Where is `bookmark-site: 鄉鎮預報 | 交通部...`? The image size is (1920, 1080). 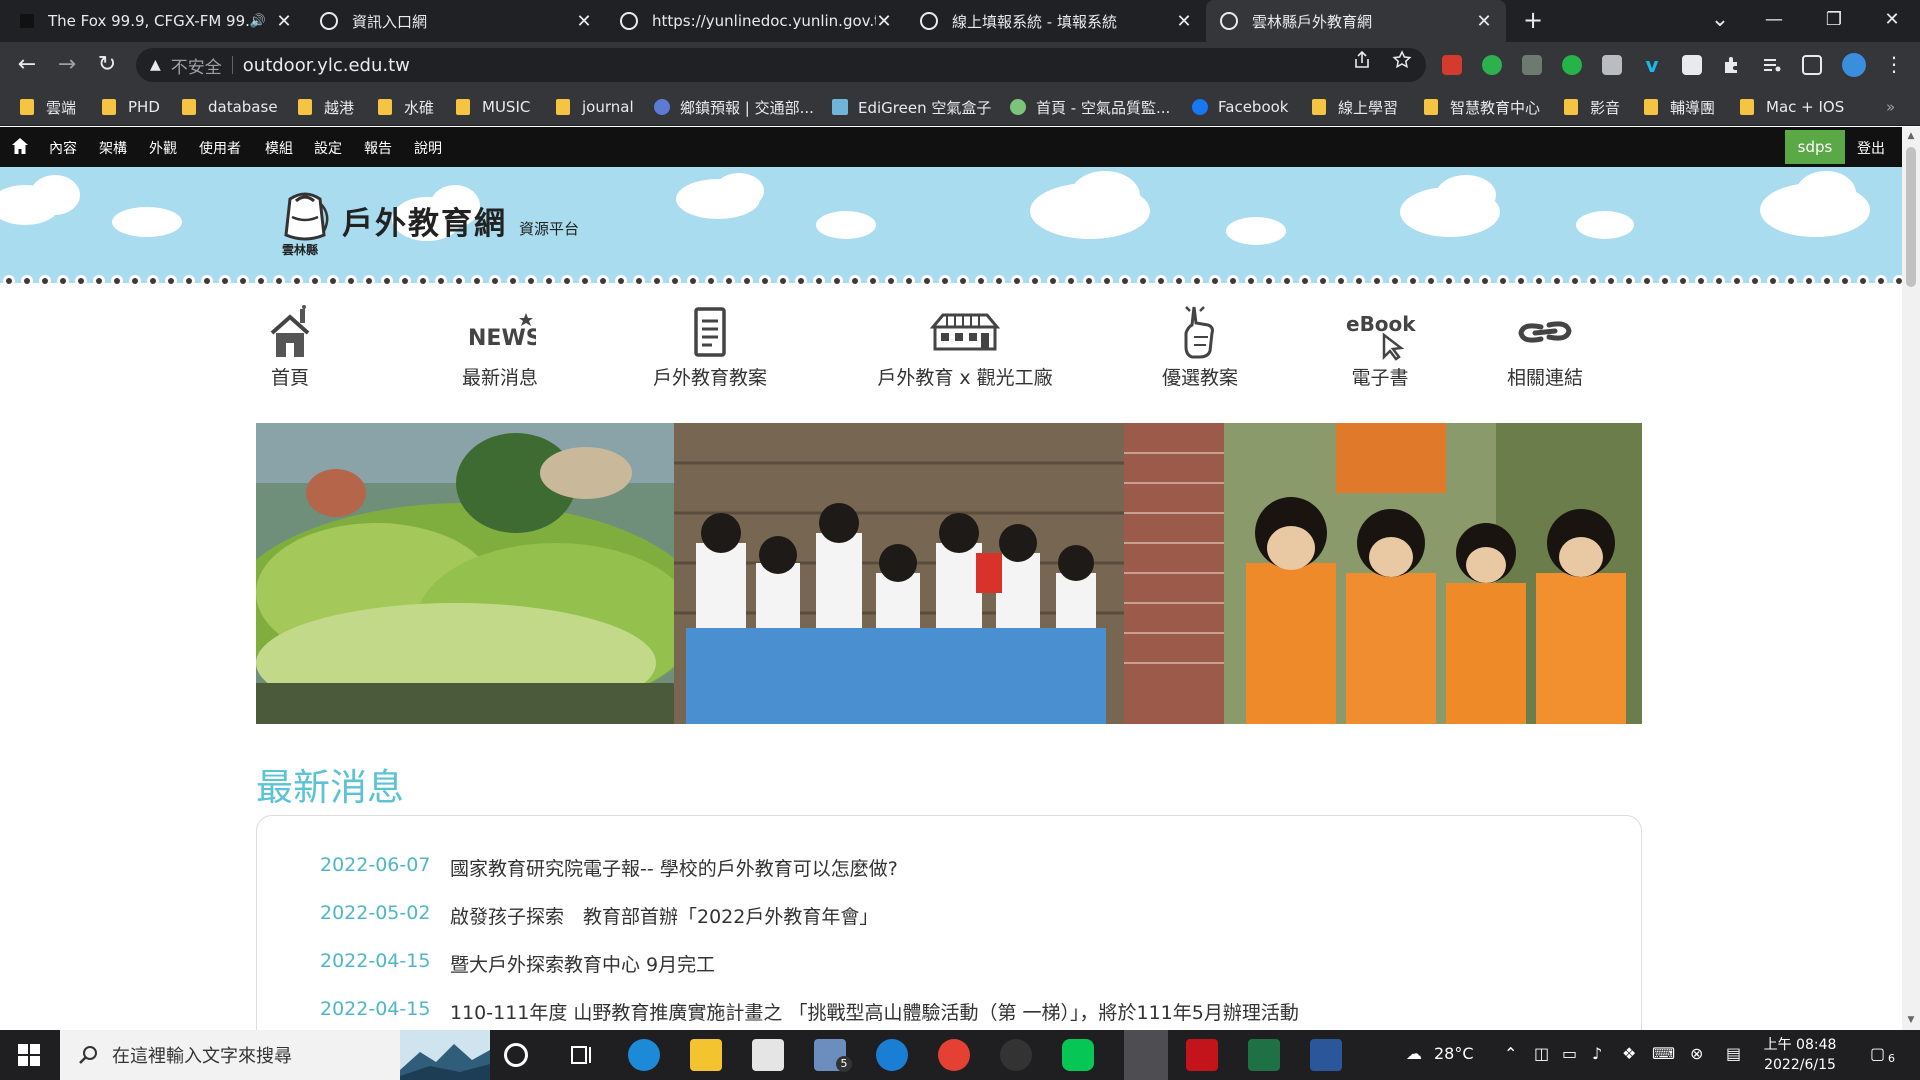 bookmark-site: 鄉鎮預報 | 交通部... is located at coordinates (734, 107).